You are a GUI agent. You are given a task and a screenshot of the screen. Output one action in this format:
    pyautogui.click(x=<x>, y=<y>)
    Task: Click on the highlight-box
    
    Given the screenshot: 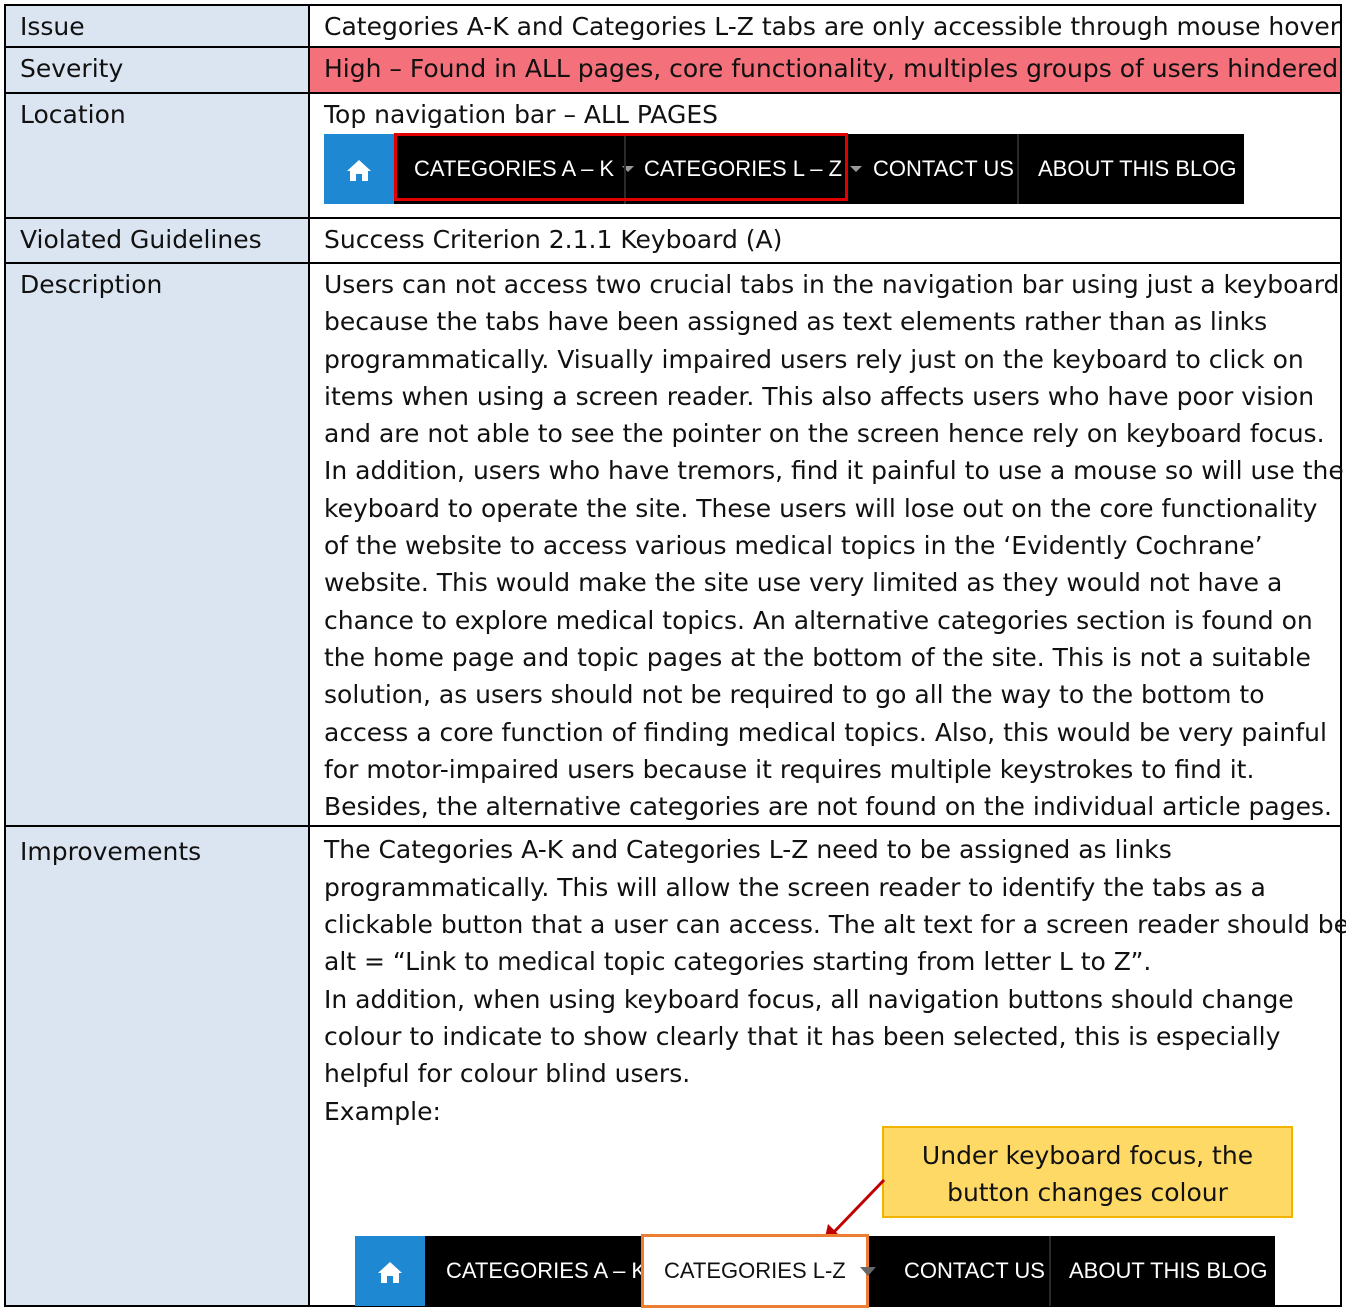 What is the action you would take?
    pyautogui.click(x=621, y=167)
    